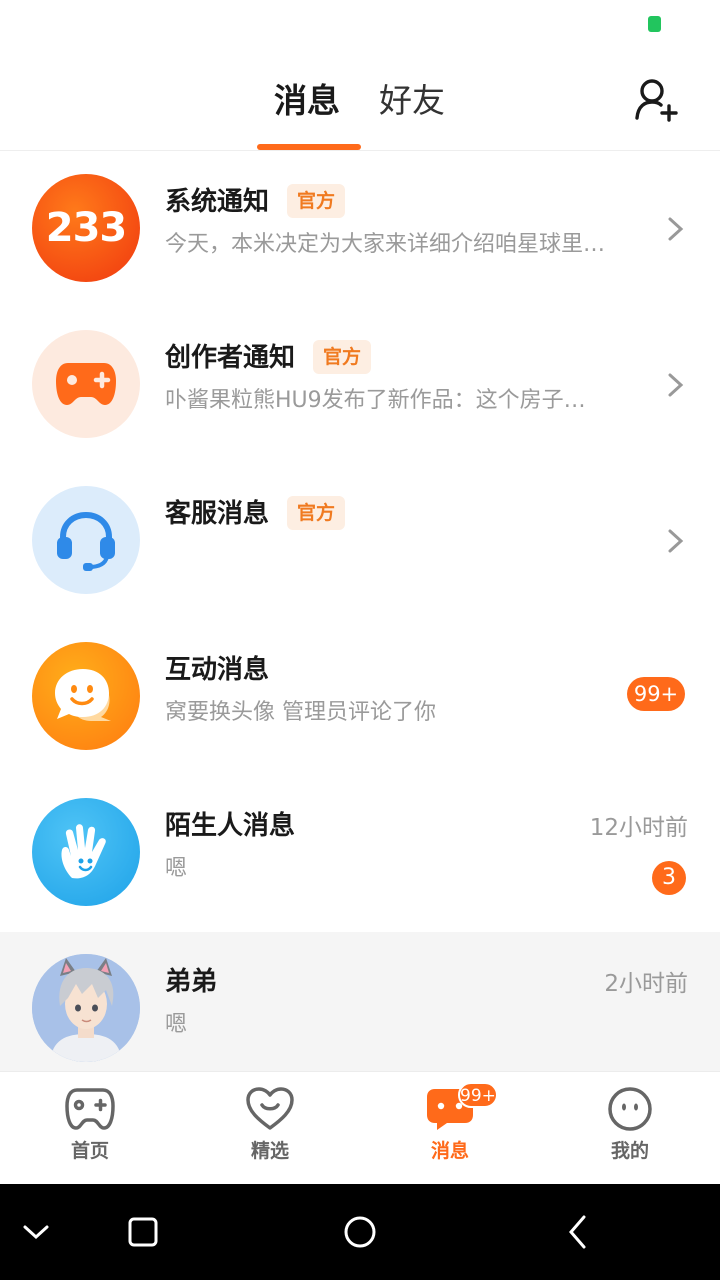  Describe the element at coordinates (86, 696) in the screenshot. I see `chat-bubble-icon` at that location.